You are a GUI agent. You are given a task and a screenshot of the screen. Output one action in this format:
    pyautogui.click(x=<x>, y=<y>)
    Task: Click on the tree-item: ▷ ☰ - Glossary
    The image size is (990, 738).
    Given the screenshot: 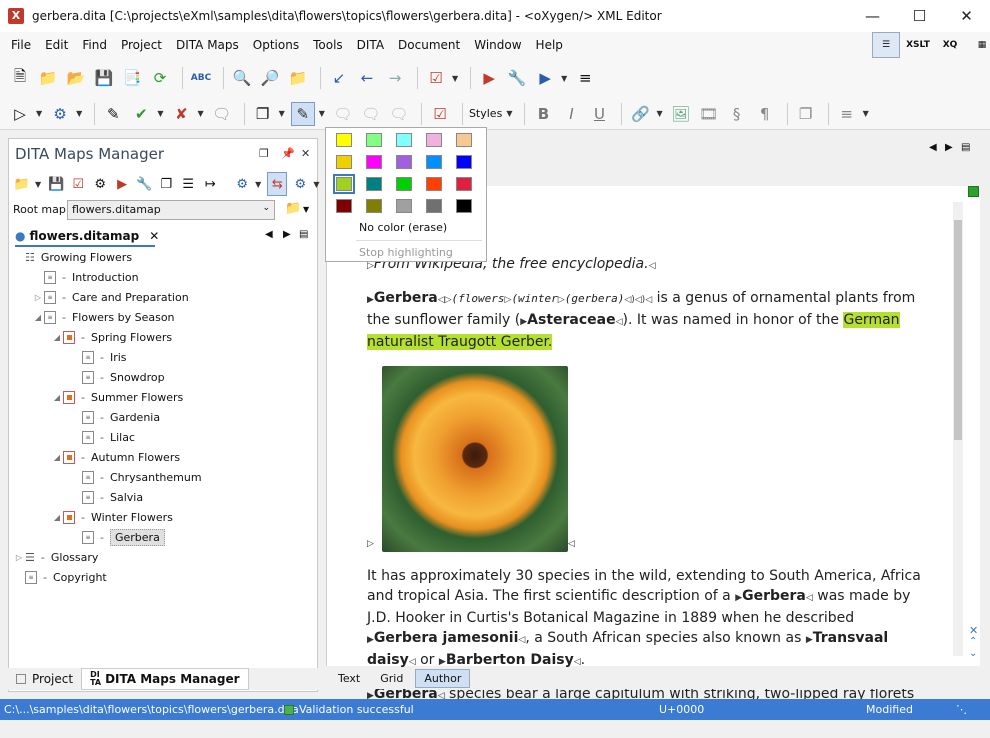 What is the action you would take?
    pyautogui.click(x=163, y=557)
    